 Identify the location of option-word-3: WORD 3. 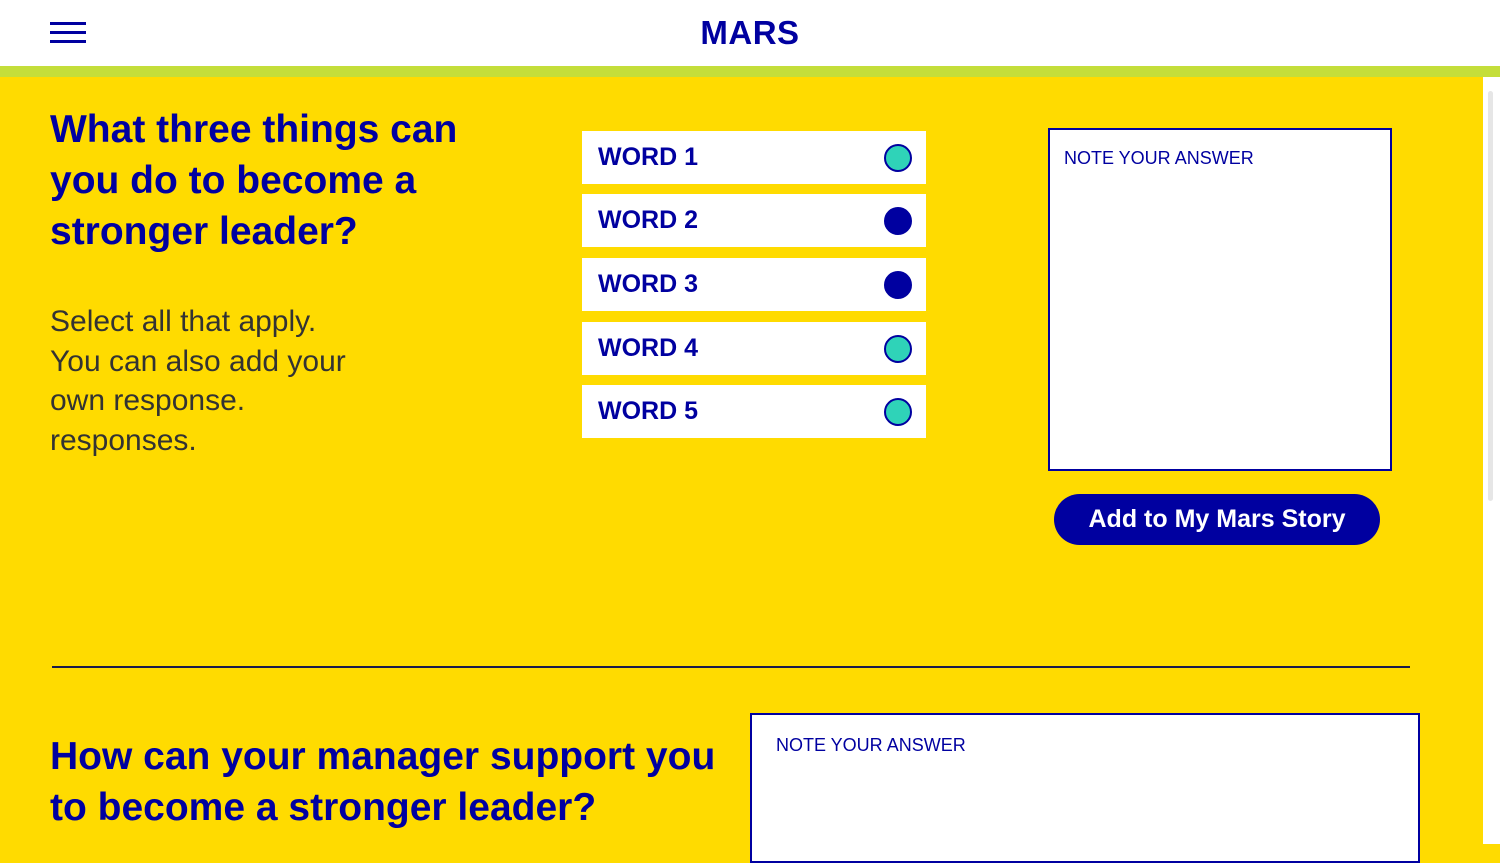
(754, 284).